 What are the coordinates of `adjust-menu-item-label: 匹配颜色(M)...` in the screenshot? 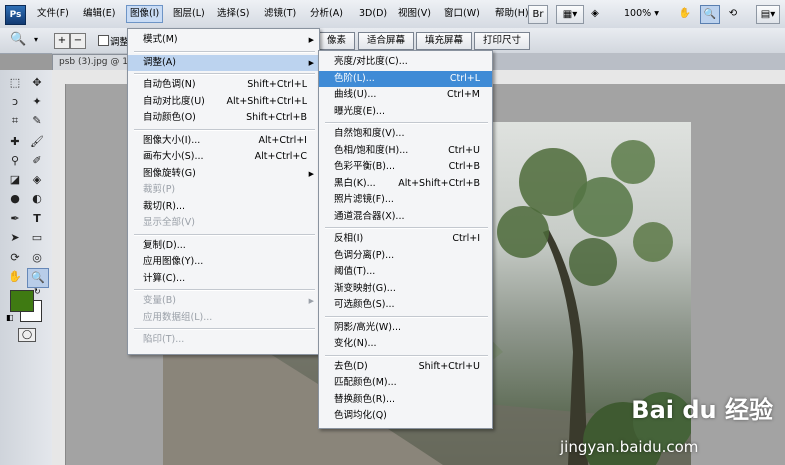 It's located at (365, 382).